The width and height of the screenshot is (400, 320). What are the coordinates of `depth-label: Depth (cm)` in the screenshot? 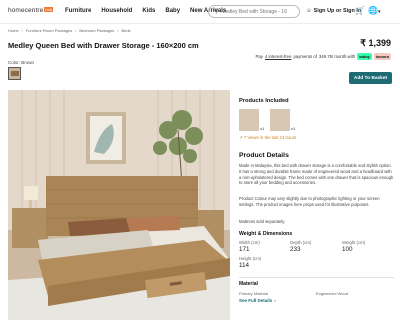 It's located at (301, 242).